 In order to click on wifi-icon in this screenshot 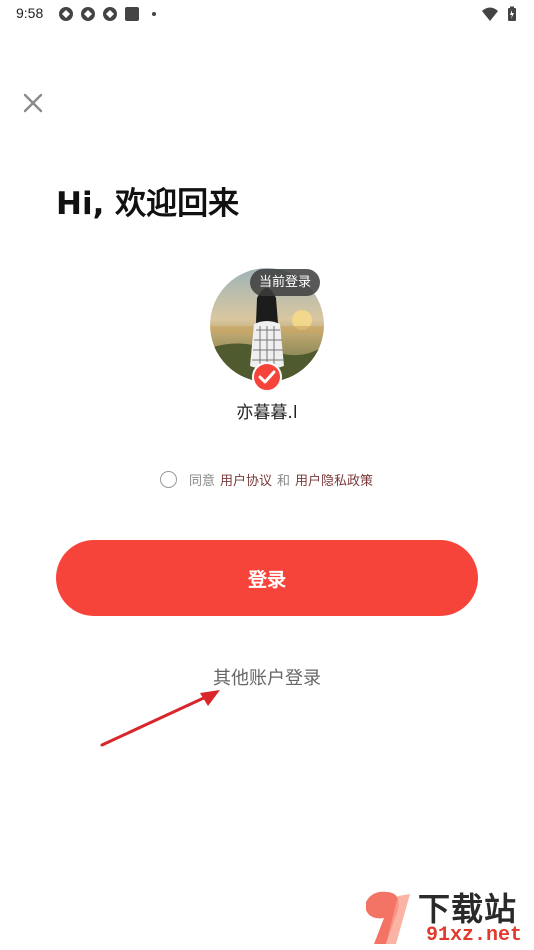, I will do `click(490, 14)`.